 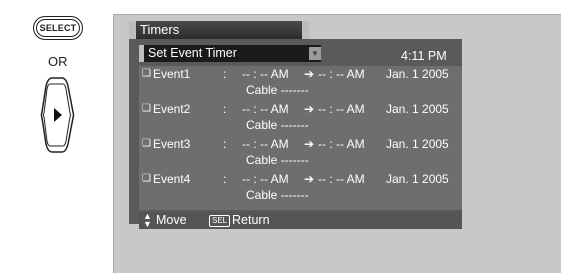 I want to click on event-name: Event2, so click(x=172, y=109).